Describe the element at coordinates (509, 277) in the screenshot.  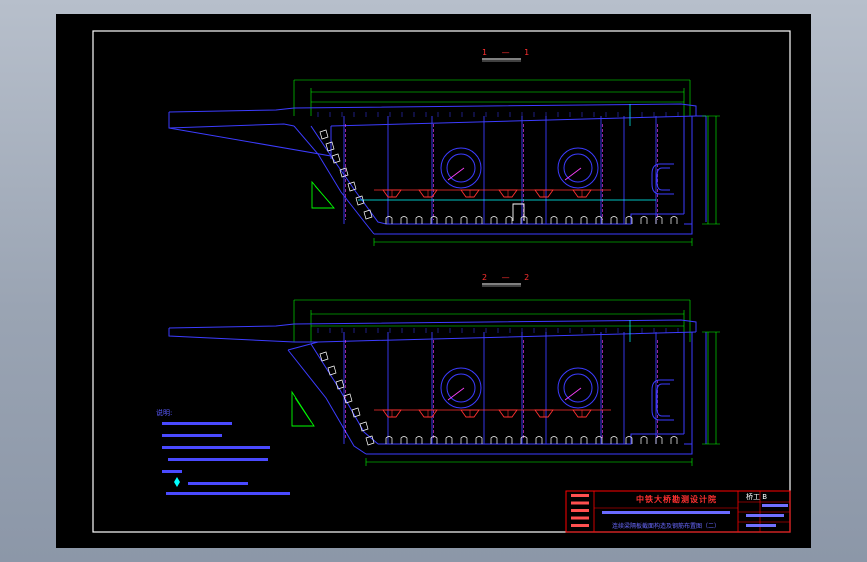
I see `section-2-label: 2 — 2` at that location.